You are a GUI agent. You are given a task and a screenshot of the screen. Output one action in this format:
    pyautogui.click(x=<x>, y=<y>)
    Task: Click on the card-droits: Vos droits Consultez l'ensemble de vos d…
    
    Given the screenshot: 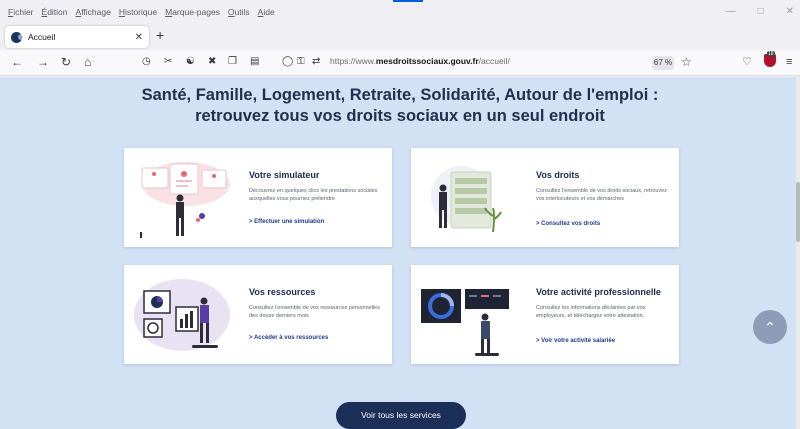 What is the action you would take?
    pyautogui.click(x=545, y=197)
    